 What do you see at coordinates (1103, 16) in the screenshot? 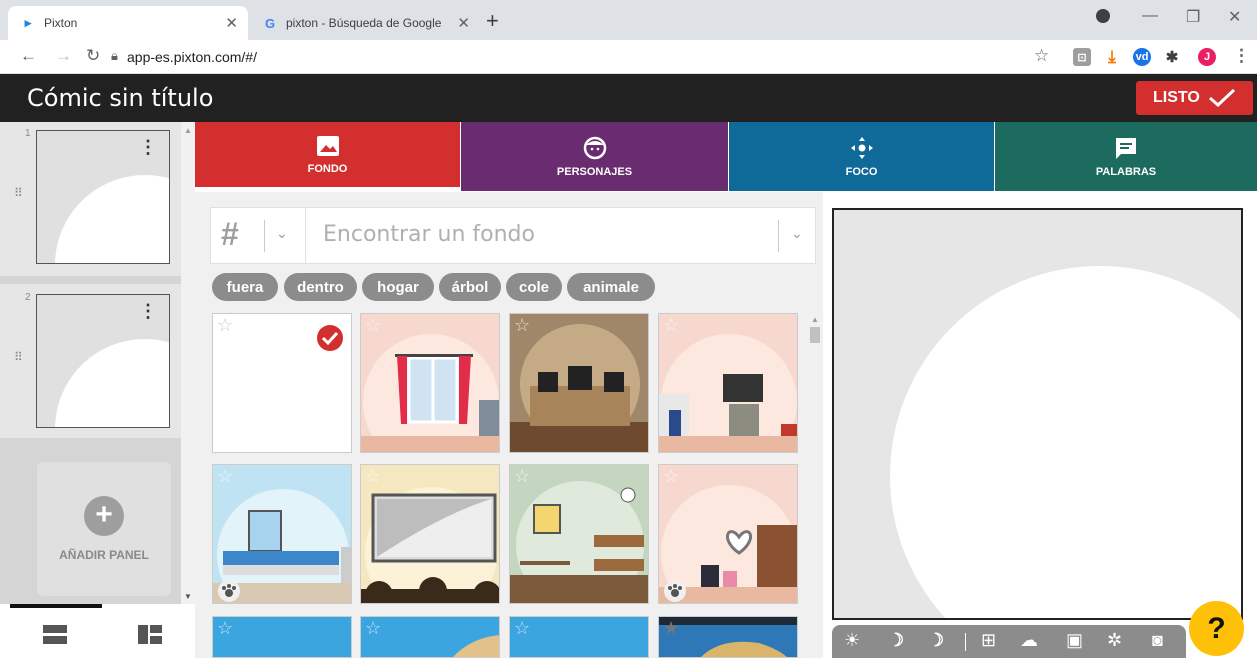
I see `account-dot-icon` at bounding box center [1103, 16].